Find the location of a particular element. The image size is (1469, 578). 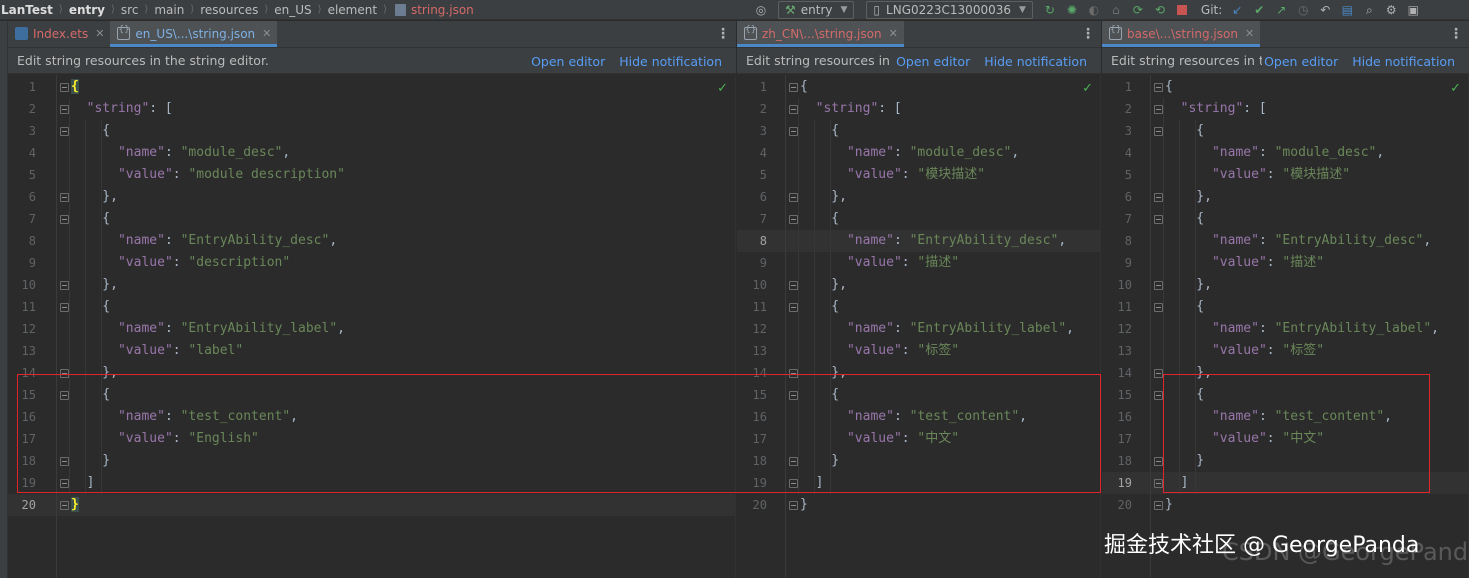

breadcrumb-item: element is located at coordinates (352, 10).